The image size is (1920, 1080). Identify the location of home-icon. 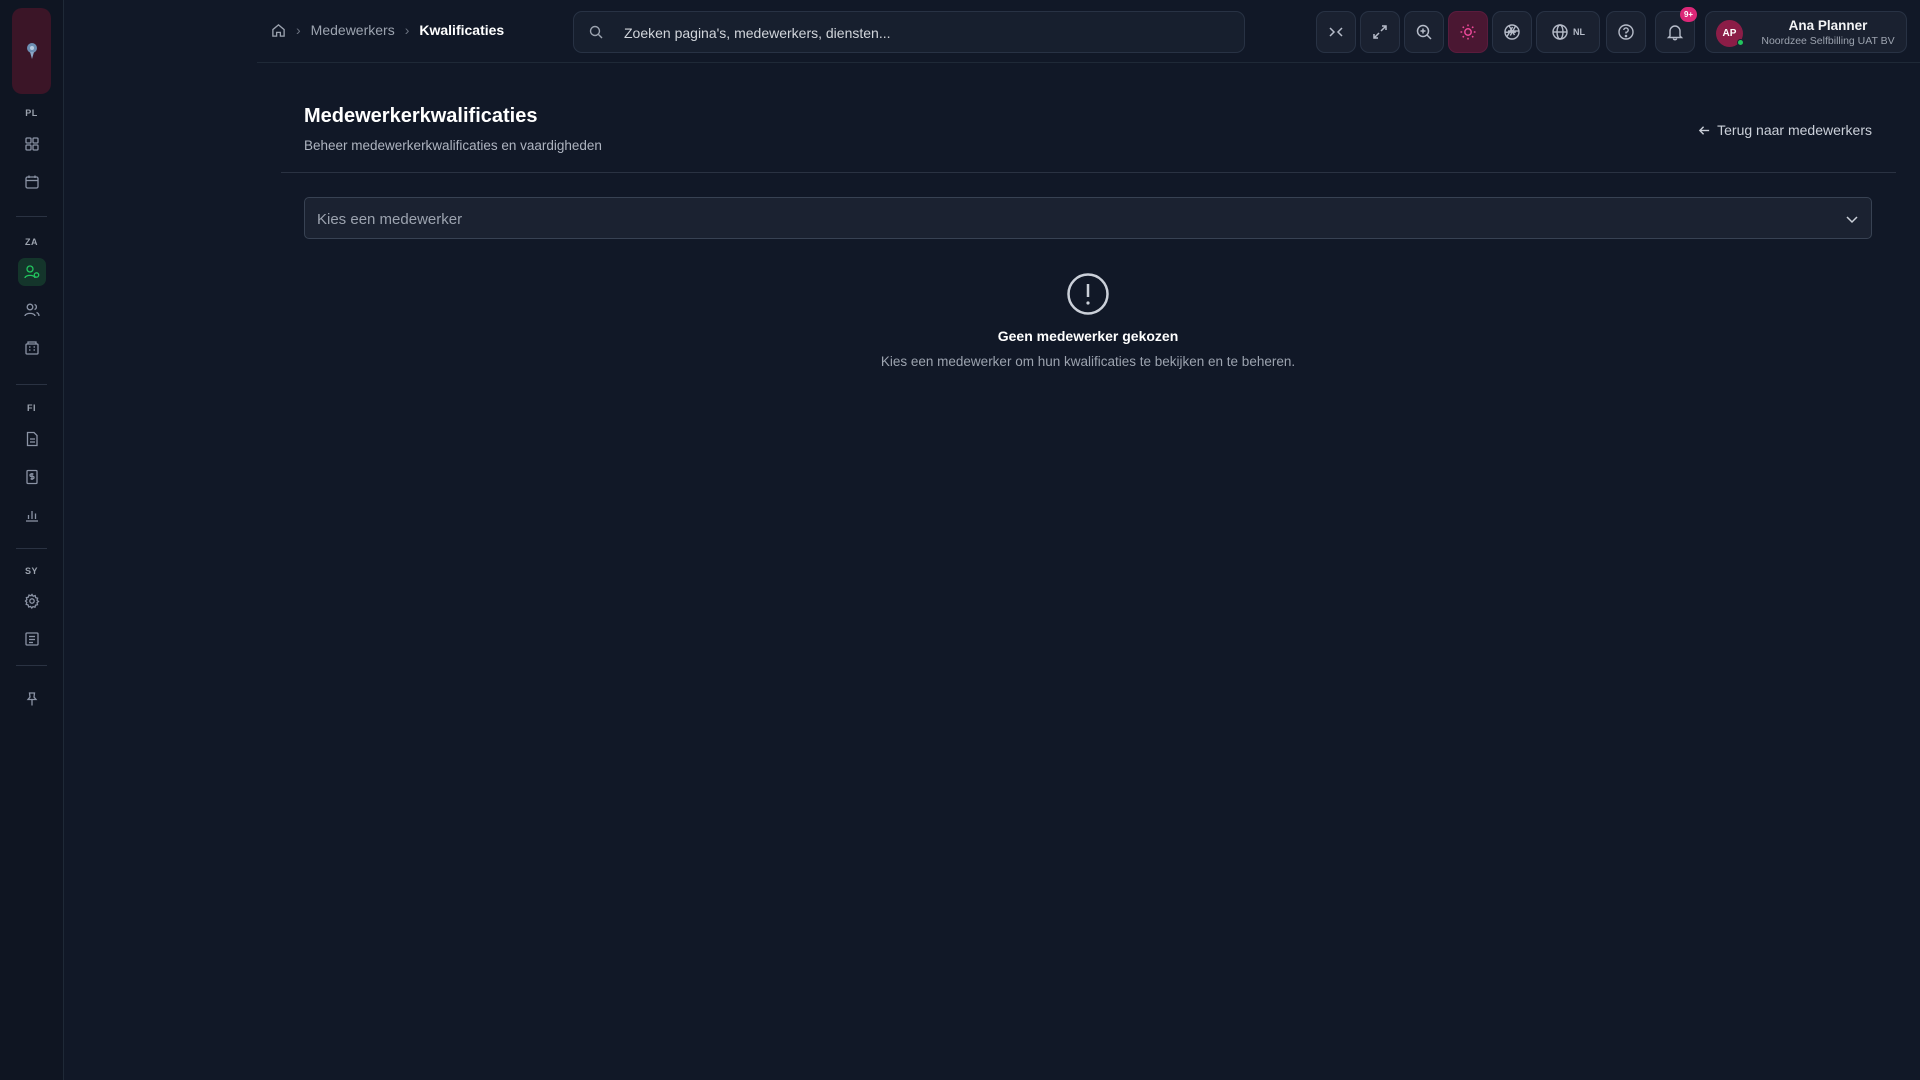
(278, 30).